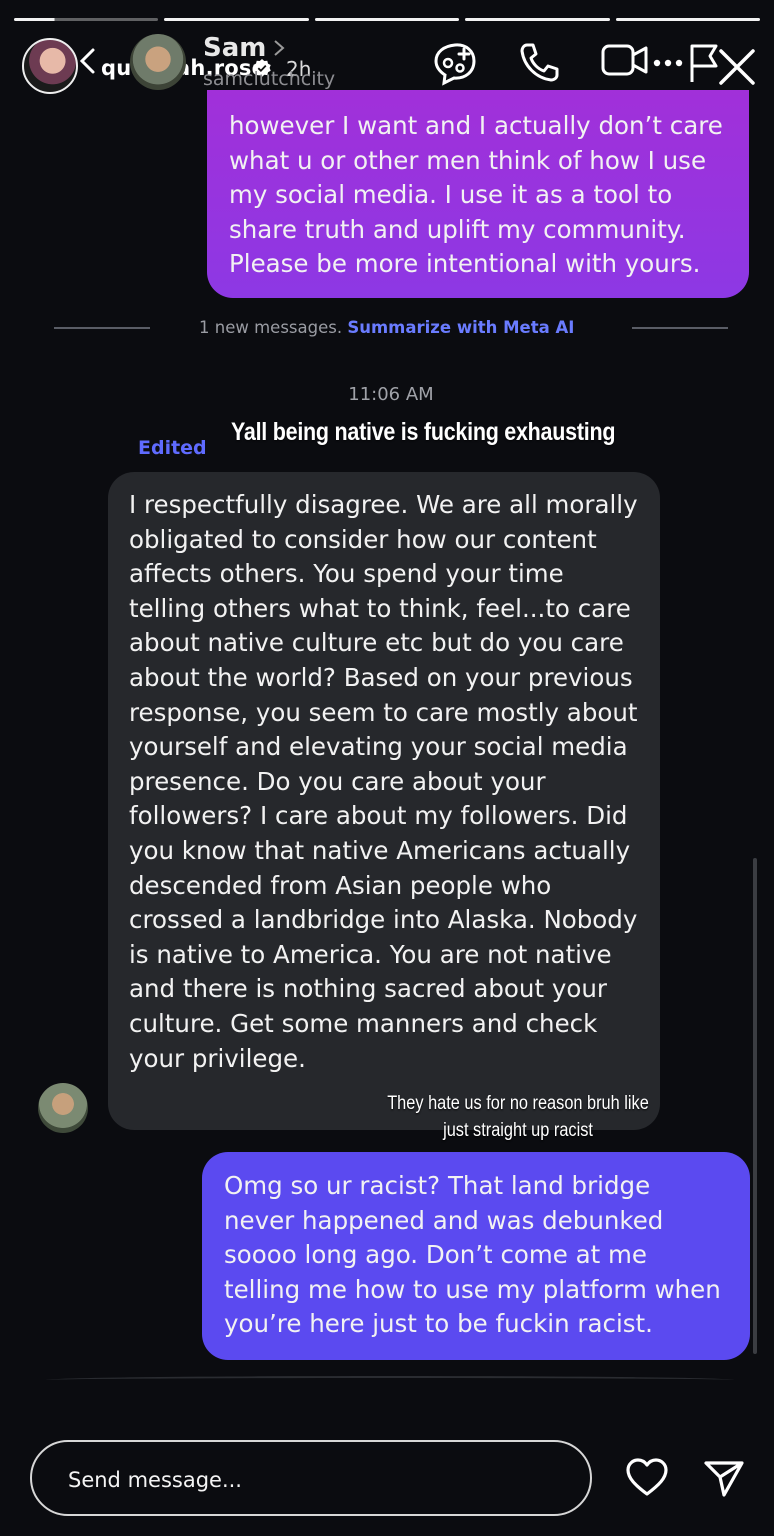 This screenshot has height=1536, width=774. I want to click on summarize-with-meta-ai-link: Summarize with Meta AI, so click(460, 327).